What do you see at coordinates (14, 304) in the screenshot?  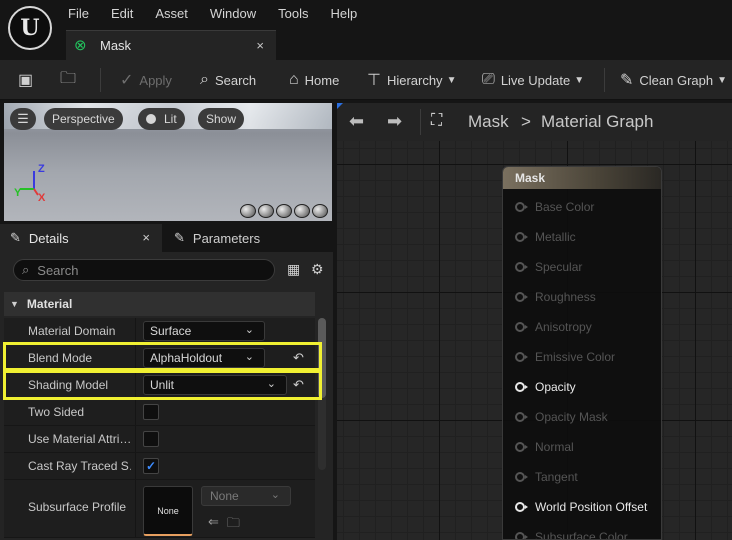 I see `collapse-arrow-icon: ▼` at bounding box center [14, 304].